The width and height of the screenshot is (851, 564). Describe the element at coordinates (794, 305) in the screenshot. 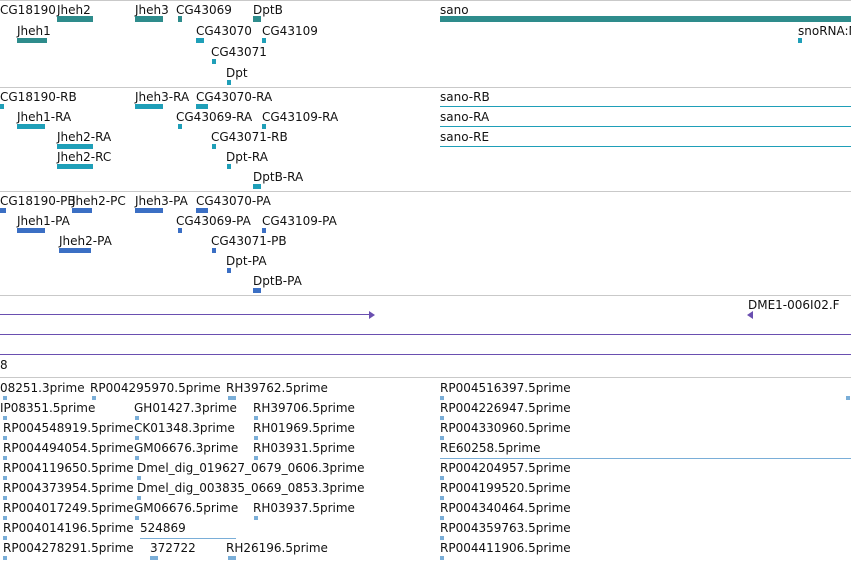

I see `alignment-label: DME1-006I02.F` at that location.